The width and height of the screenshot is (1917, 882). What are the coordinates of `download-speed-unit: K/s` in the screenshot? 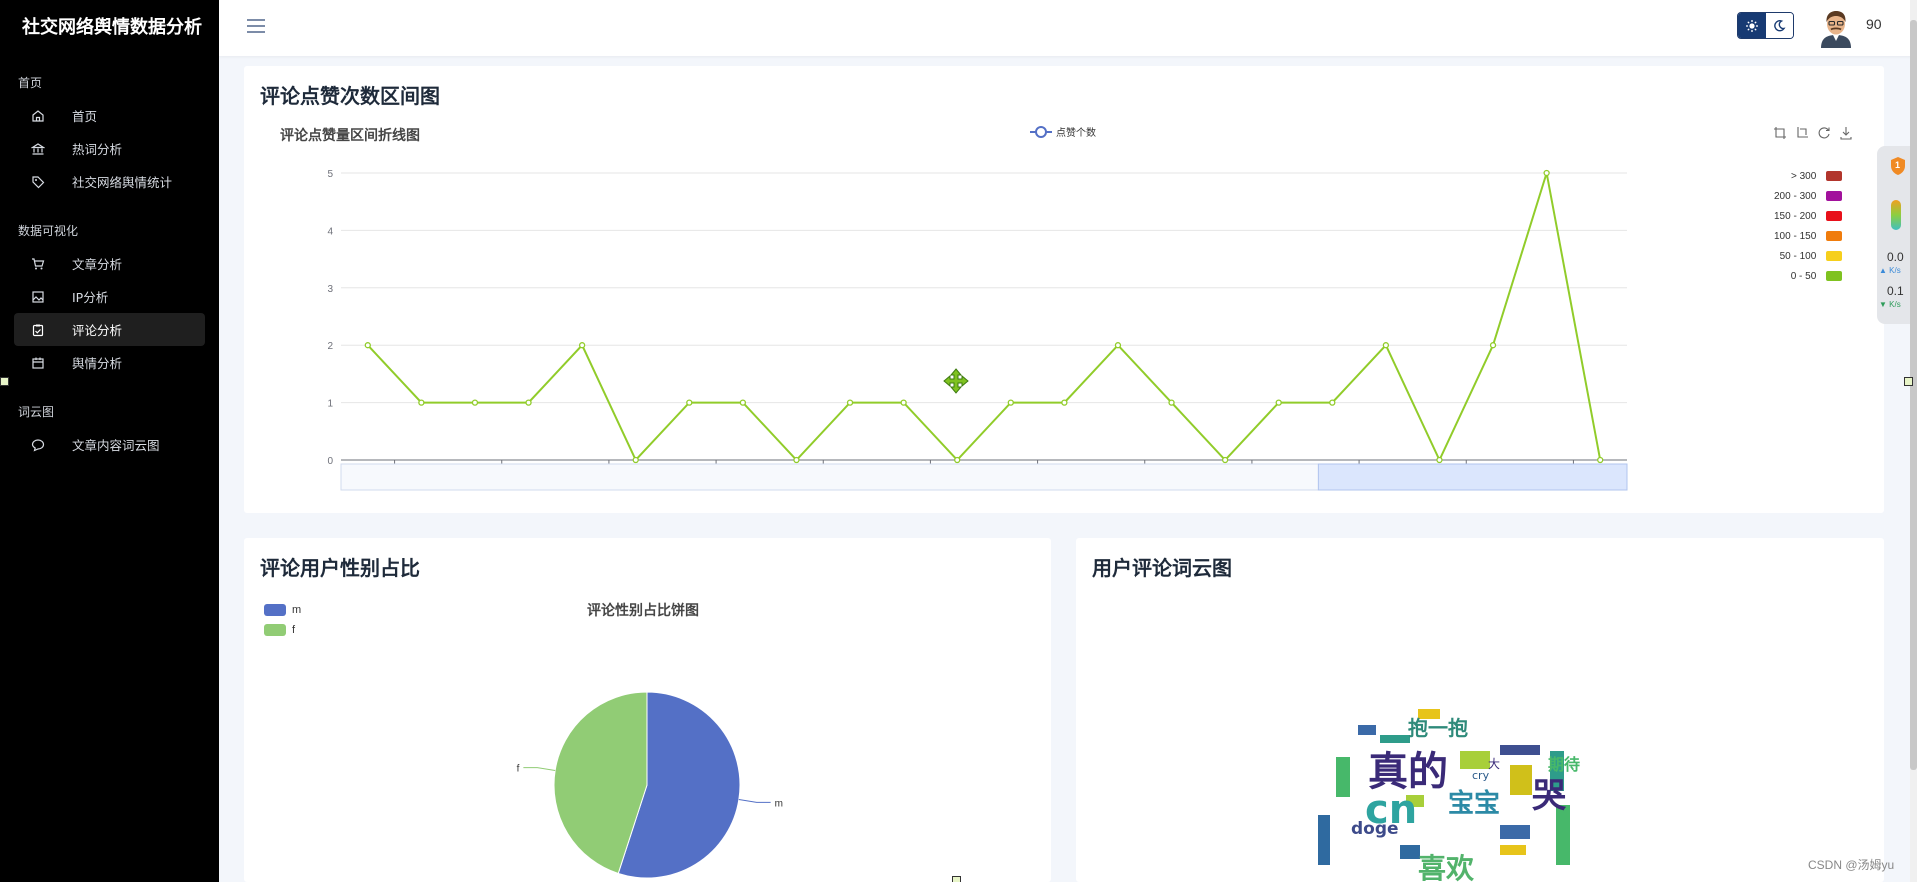 It's located at (1895, 304).